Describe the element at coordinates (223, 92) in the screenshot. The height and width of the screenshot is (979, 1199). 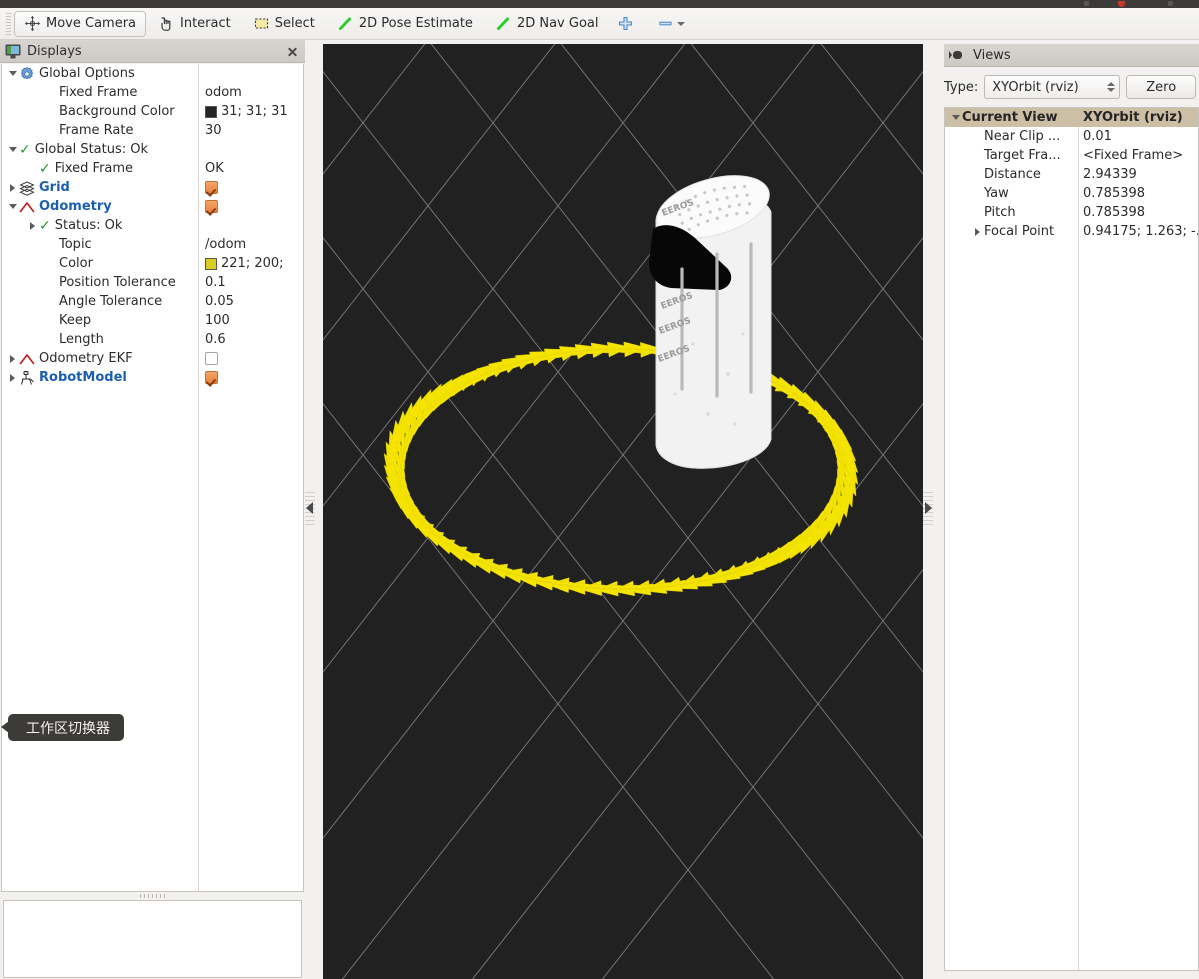
I see `displays-row-value: odom` at that location.